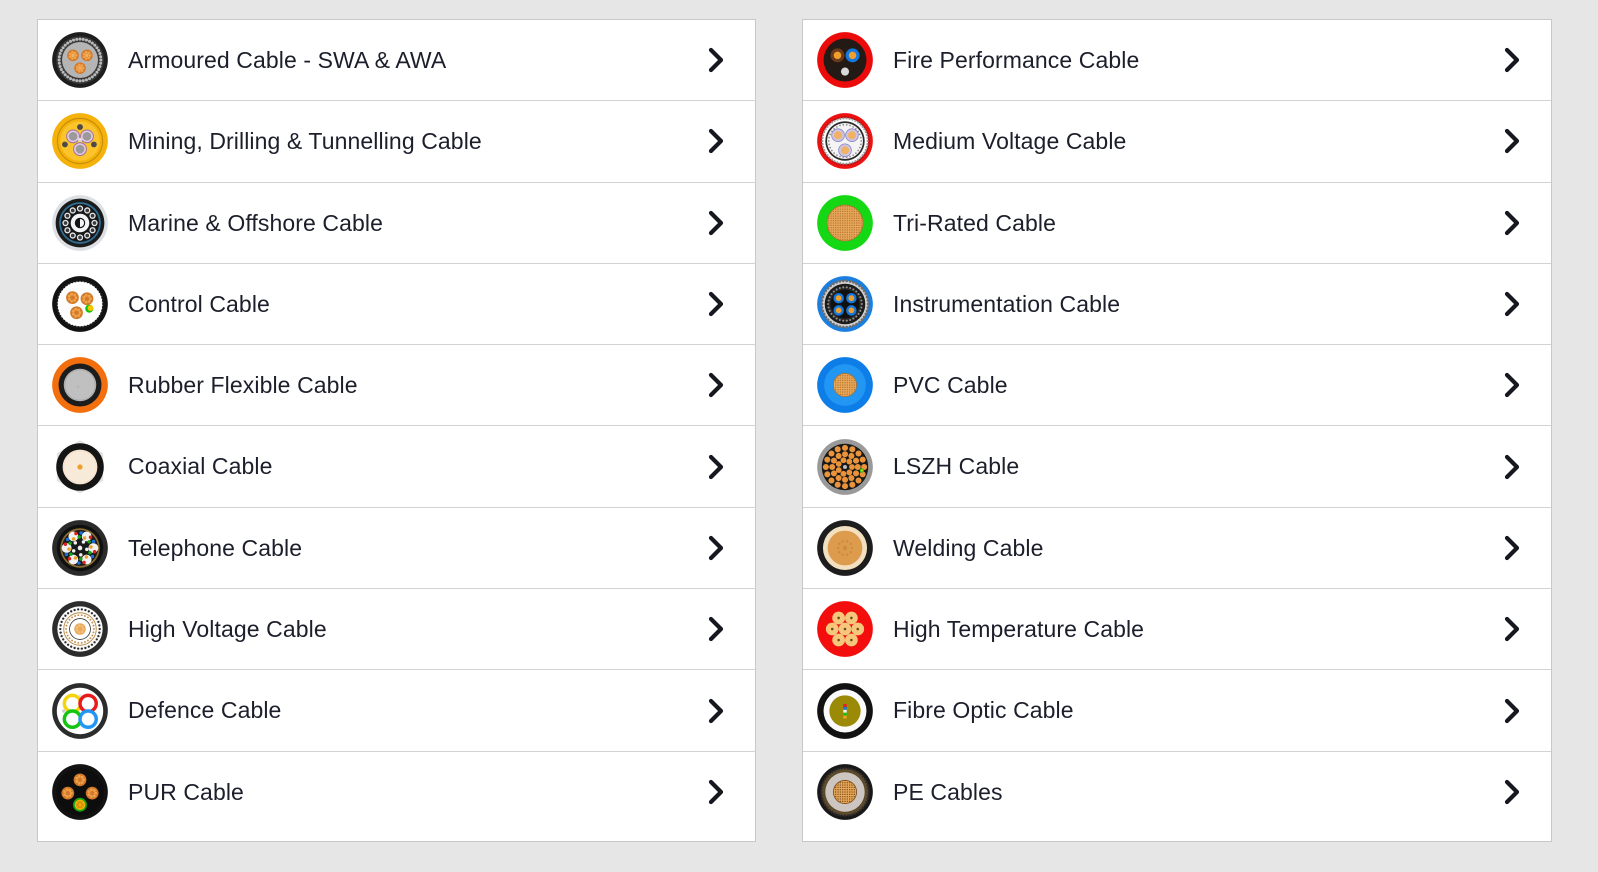  Describe the element at coordinates (1177, 142) in the screenshot. I see `category-row: Medium Voltage Cable` at that location.